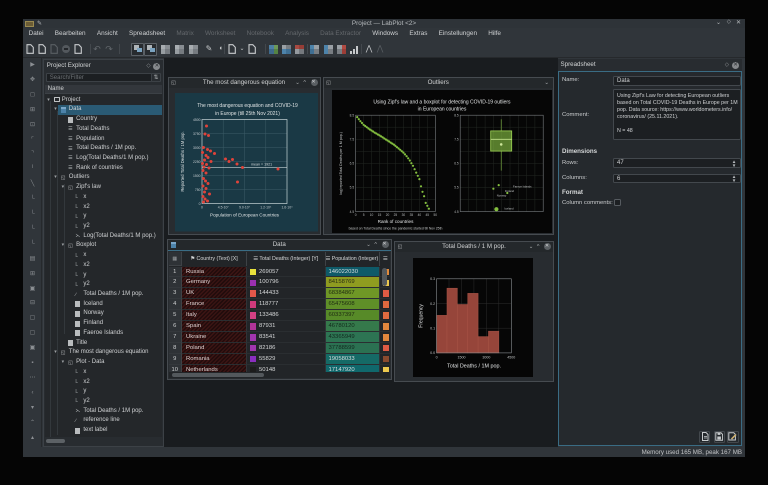 The height and width of the screenshot is (485, 768). I want to click on svg-text: 1.2·10⁸, so click(266, 208).